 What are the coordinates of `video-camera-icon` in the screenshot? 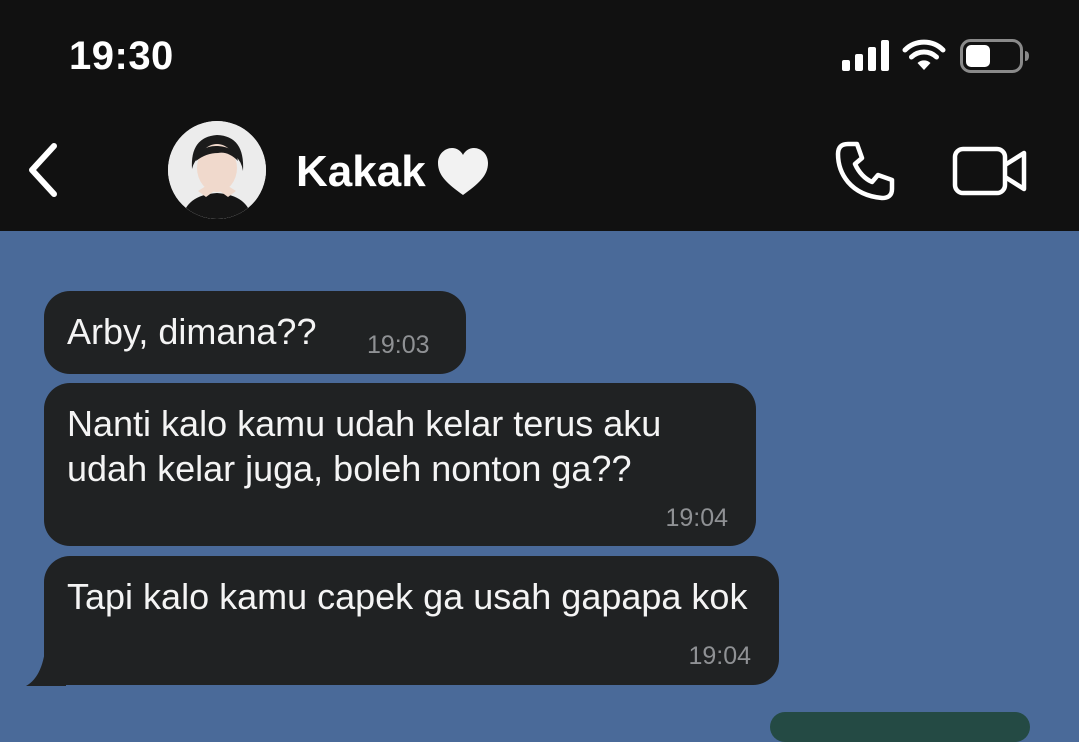 It's located at (990, 171).